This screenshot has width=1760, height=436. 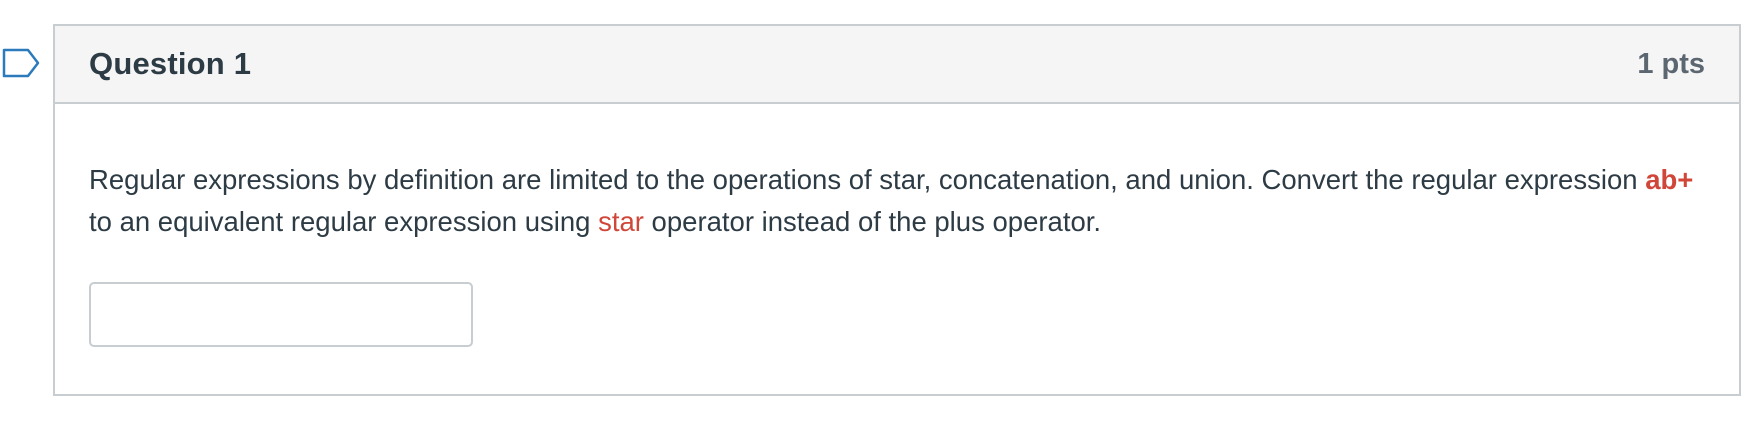 What do you see at coordinates (1669, 179) in the screenshot?
I see `regex-expression: ab+` at bounding box center [1669, 179].